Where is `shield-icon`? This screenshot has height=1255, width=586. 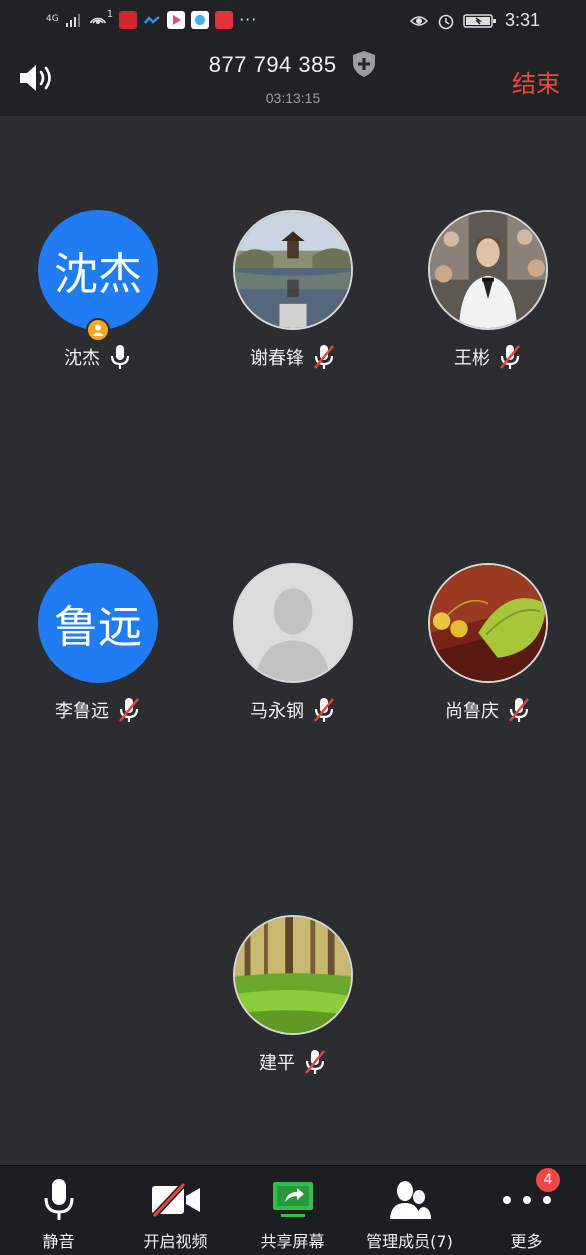
shield-icon is located at coordinates (364, 64).